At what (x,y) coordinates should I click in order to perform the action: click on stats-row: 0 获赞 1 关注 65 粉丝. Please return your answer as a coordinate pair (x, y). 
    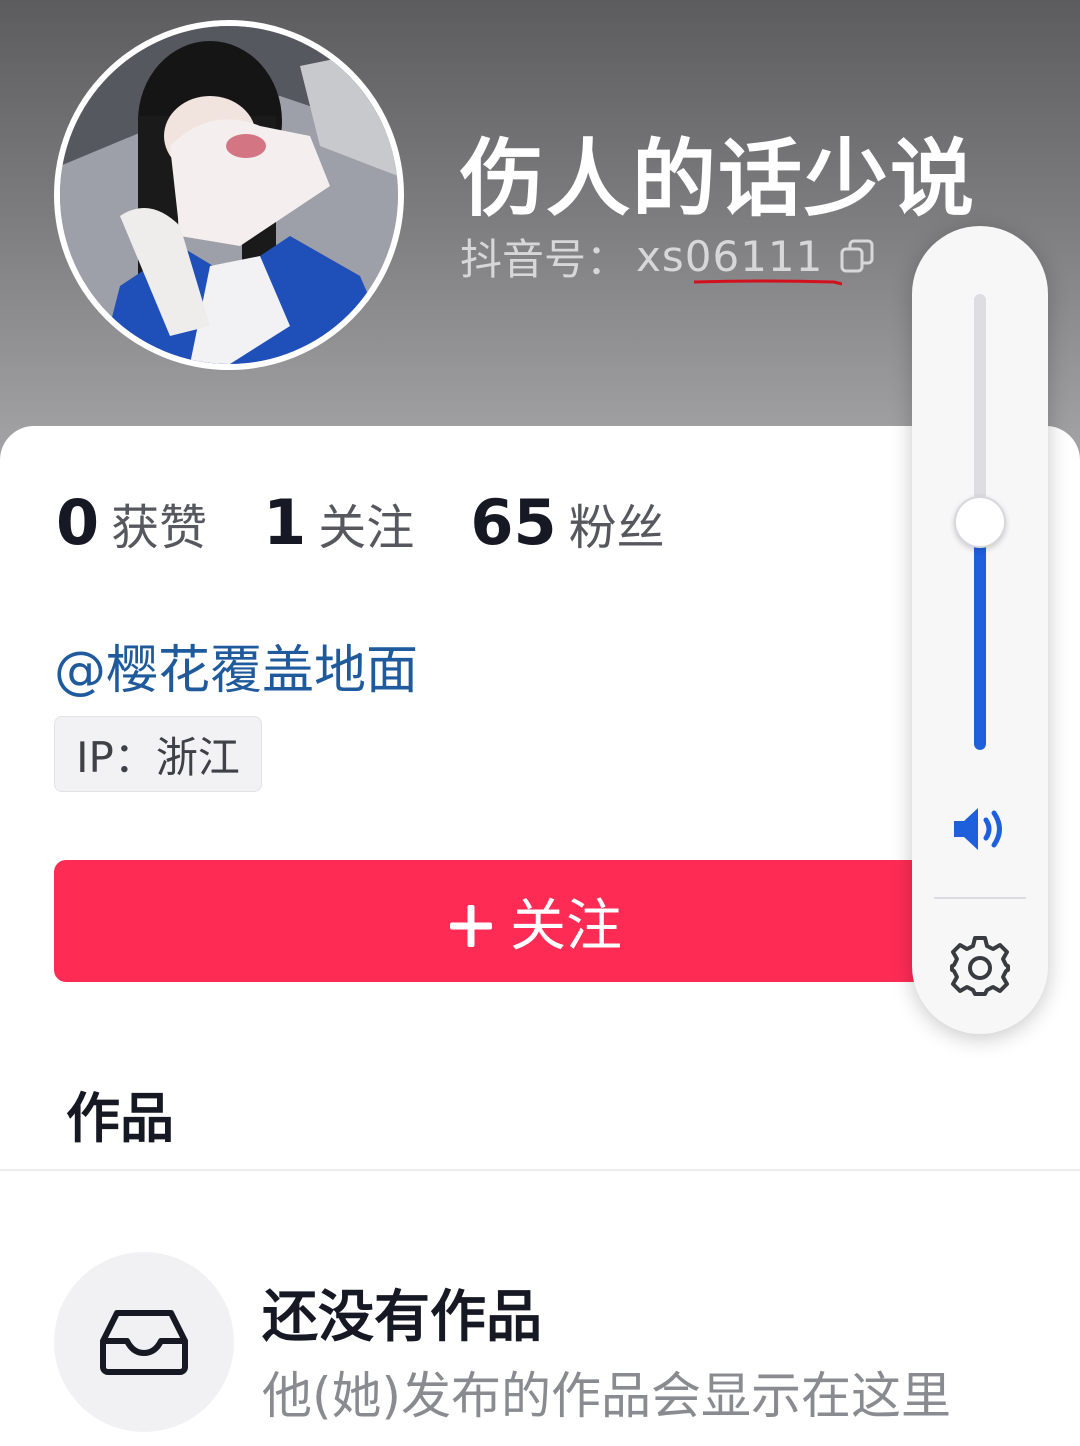
    Looking at the image, I should click on (388, 522).